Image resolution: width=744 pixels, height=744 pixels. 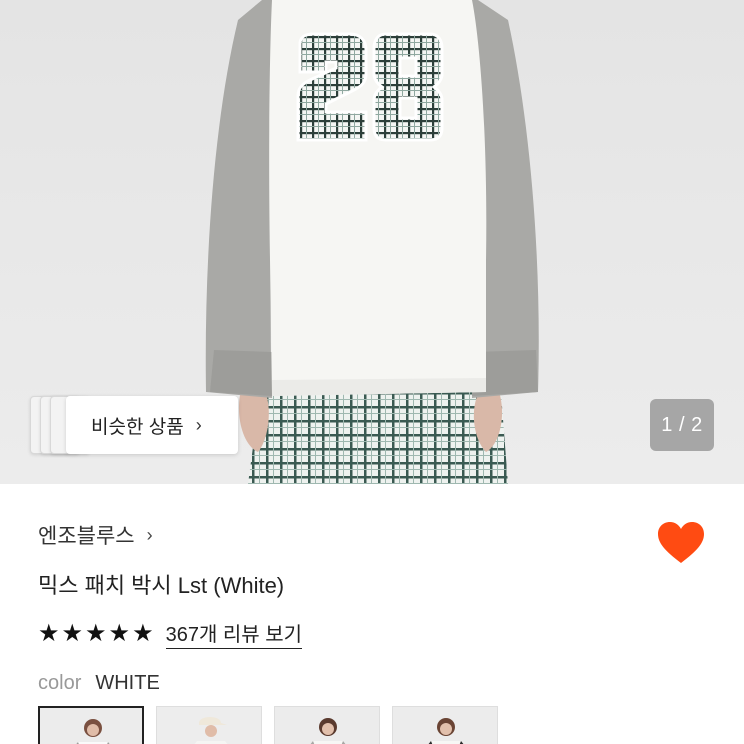 I want to click on rating-row: ★ ★ ★ ★ ★ 367개 리뷰 보기, so click(x=170, y=633).